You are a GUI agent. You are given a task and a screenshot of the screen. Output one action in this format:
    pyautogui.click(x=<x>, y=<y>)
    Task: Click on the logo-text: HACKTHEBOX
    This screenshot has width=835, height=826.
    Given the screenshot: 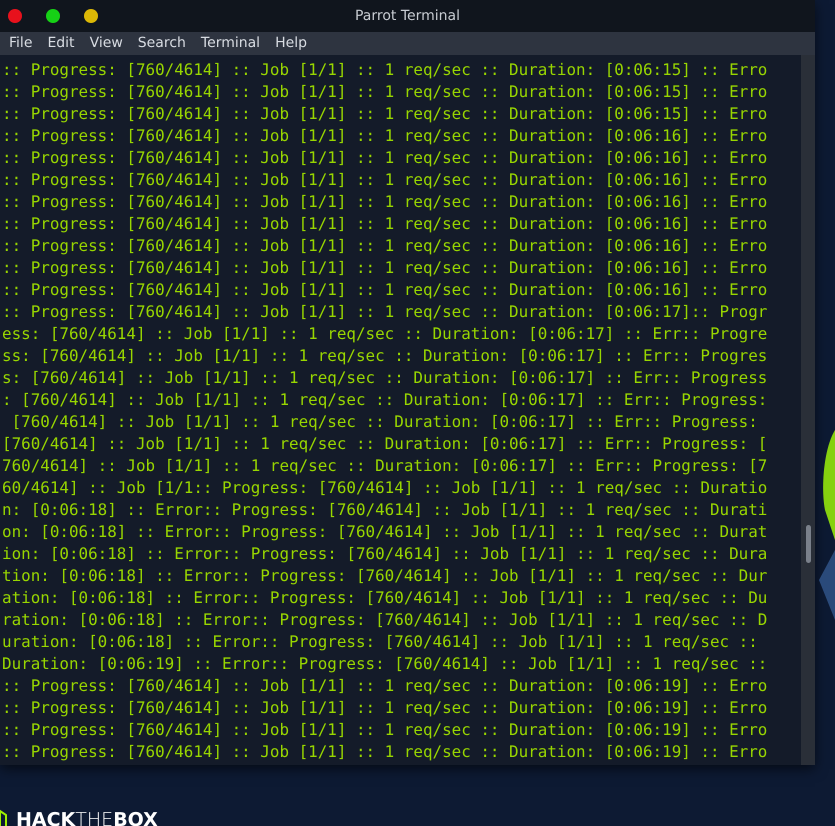 What is the action you would take?
    pyautogui.click(x=87, y=817)
    